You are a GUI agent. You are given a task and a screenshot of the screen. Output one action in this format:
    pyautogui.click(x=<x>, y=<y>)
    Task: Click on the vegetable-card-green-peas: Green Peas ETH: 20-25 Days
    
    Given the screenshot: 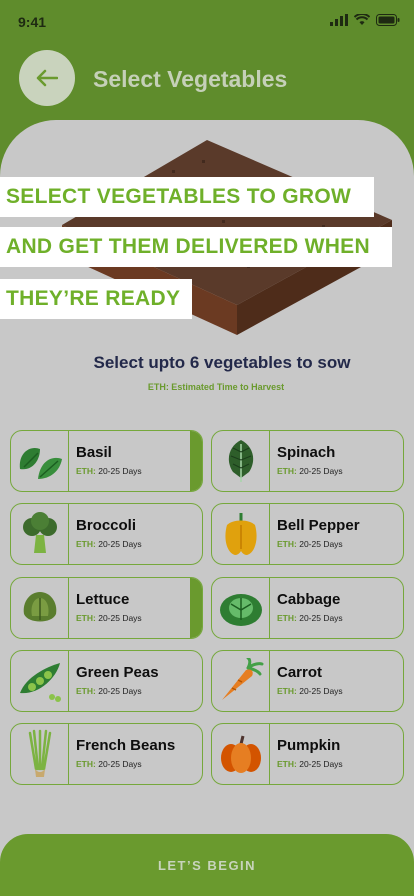 What is the action you would take?
    pyautogui.click(x=106, y=681)
    